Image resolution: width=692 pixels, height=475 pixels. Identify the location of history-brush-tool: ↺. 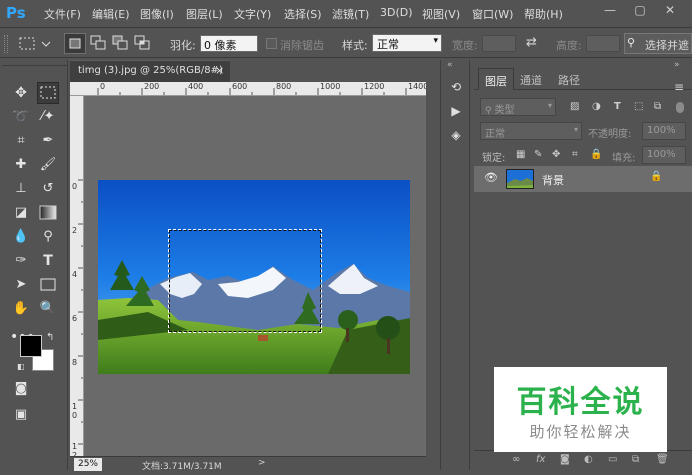
(48, 189).